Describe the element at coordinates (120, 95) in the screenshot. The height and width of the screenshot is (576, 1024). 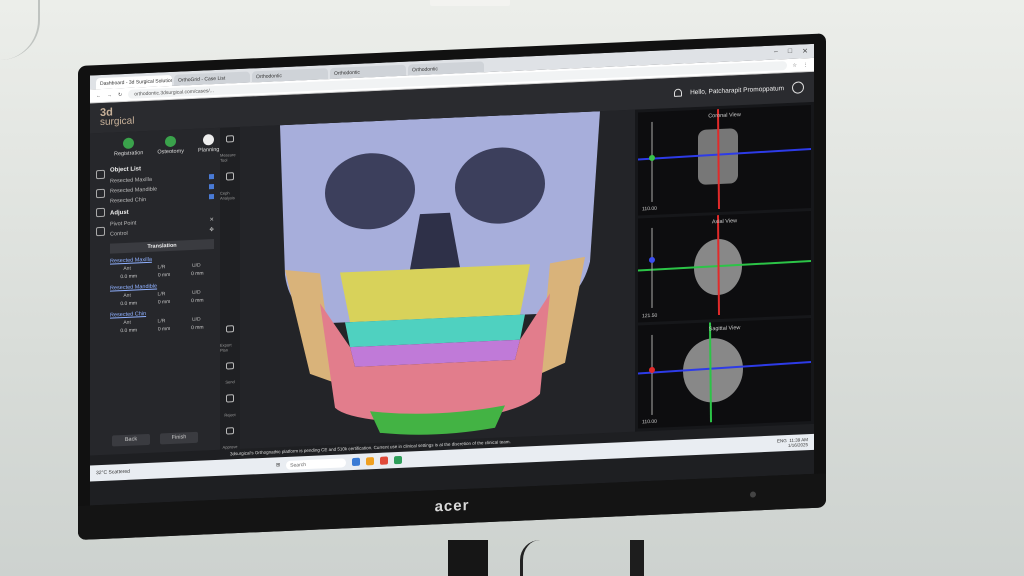
I see `reload-icon: ↻` at that location.